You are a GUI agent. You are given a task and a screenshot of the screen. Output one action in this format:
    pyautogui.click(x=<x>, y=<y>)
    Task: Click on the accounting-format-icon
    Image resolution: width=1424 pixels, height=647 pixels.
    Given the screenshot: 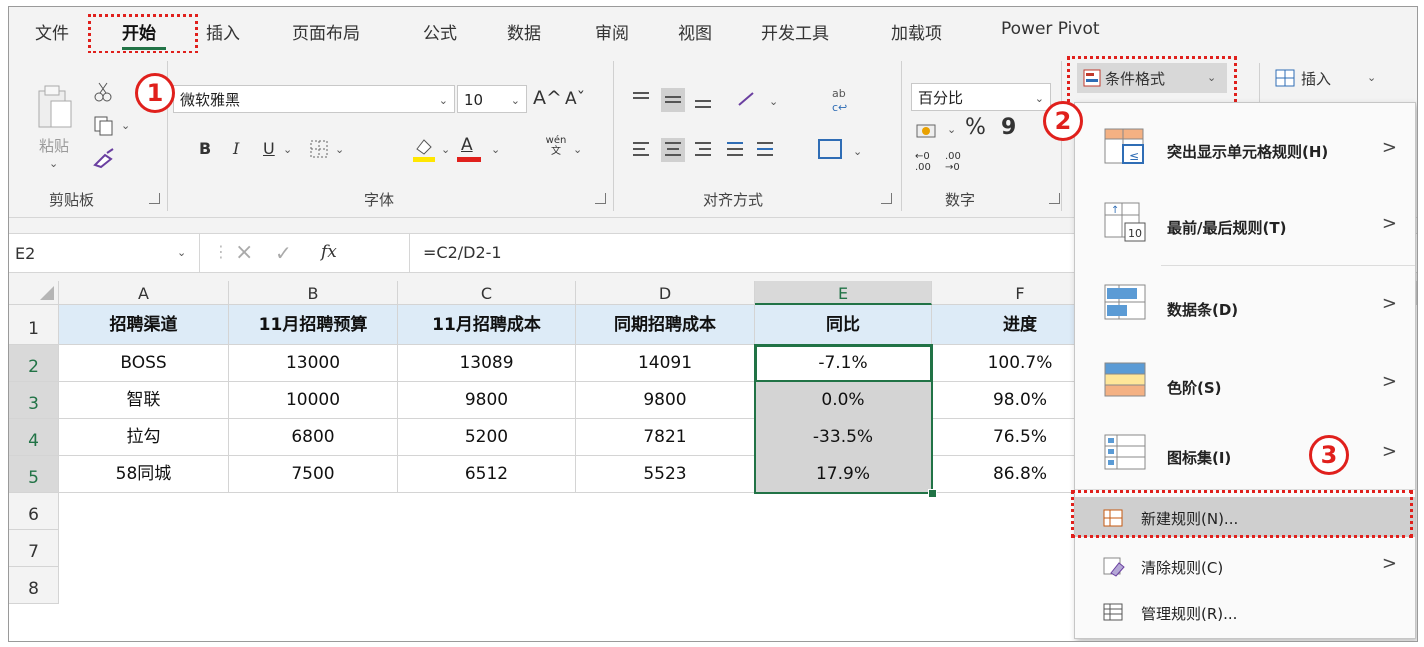 What is the action you would take?
    pyautogui.click(x=927, y=131)
    